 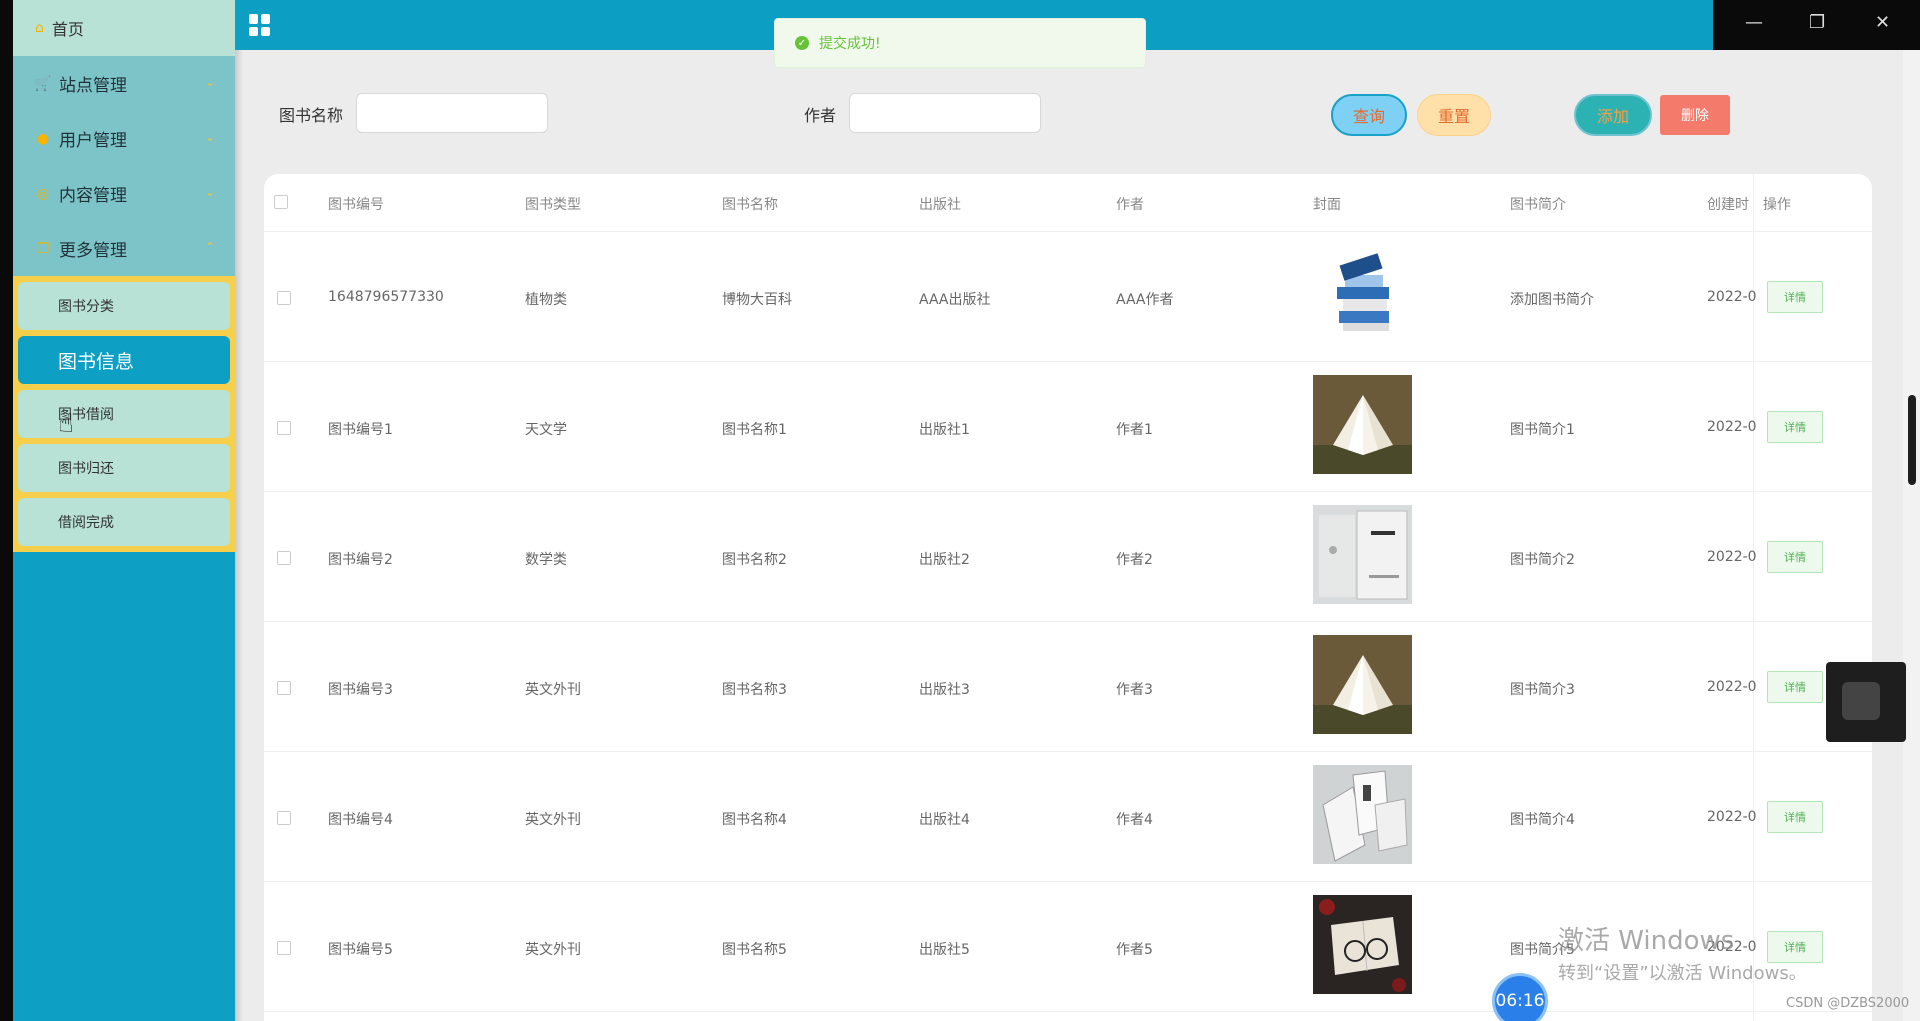 I want to click on sidebar-edge, so click(x=6, y=510).